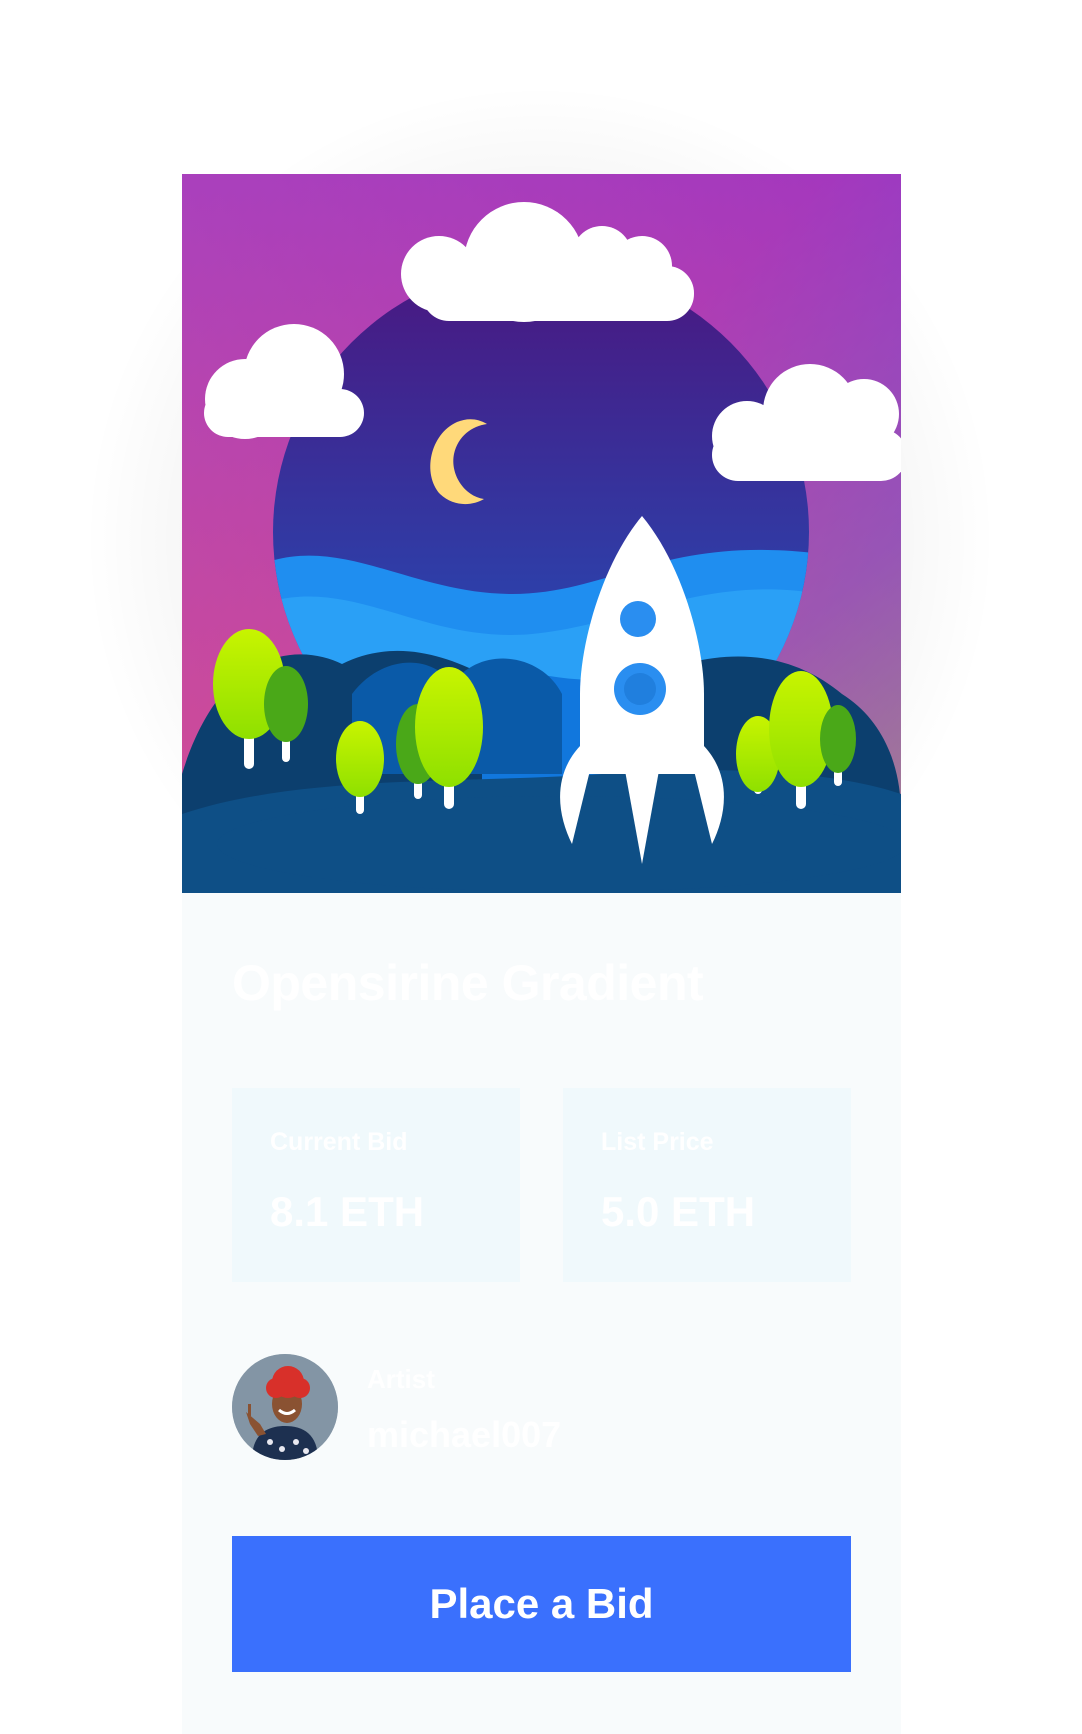 The height and width of the screenshot is (1734, 1082). I want to click on current-bid-label: Current Bid, so click(339, 1142).